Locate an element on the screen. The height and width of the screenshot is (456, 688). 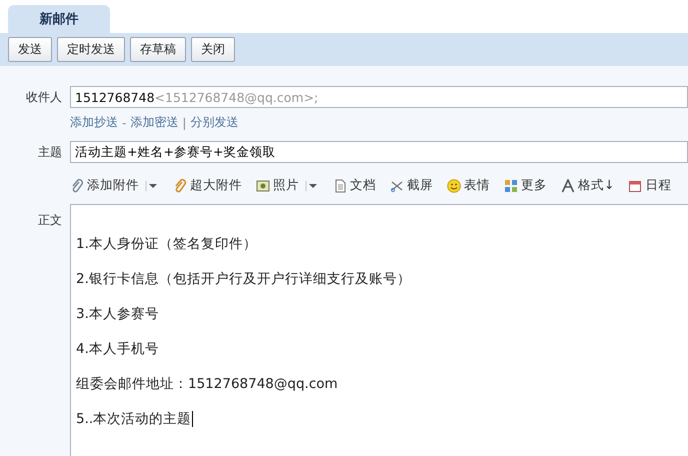
action-button: 关闭 is located at coordinates (213, 49).